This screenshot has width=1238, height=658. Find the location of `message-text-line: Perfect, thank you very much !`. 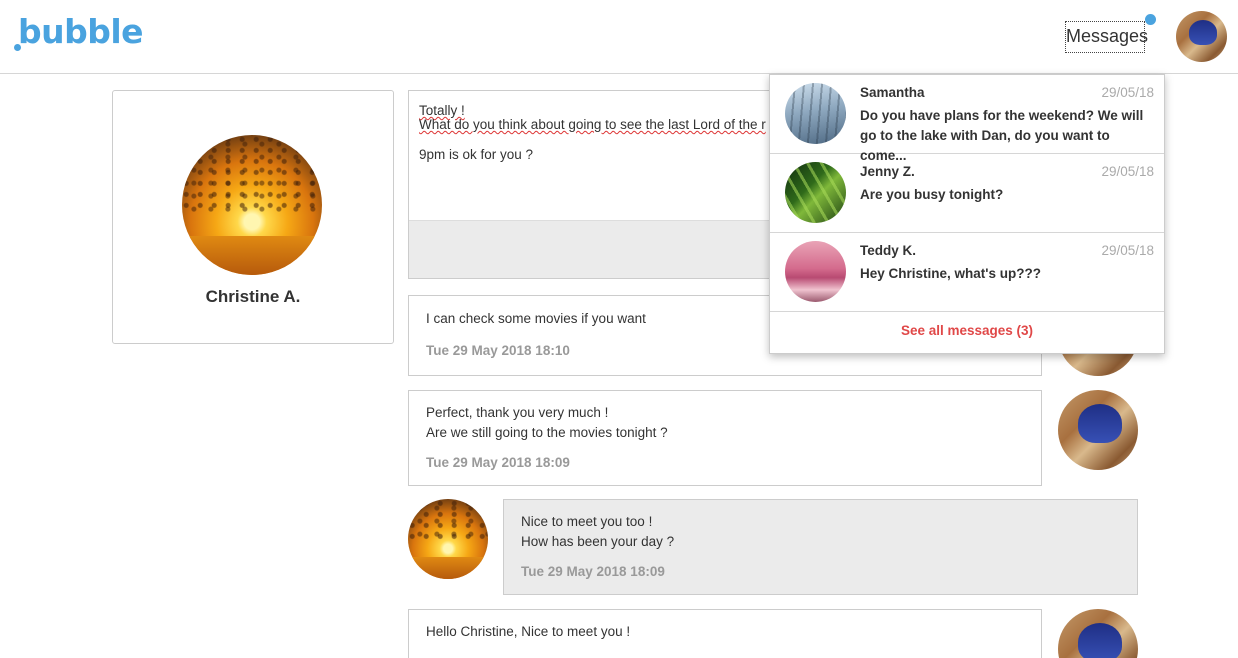

message-text-line: Perfect, thank you very much ! is located at coordinates (517, 412).